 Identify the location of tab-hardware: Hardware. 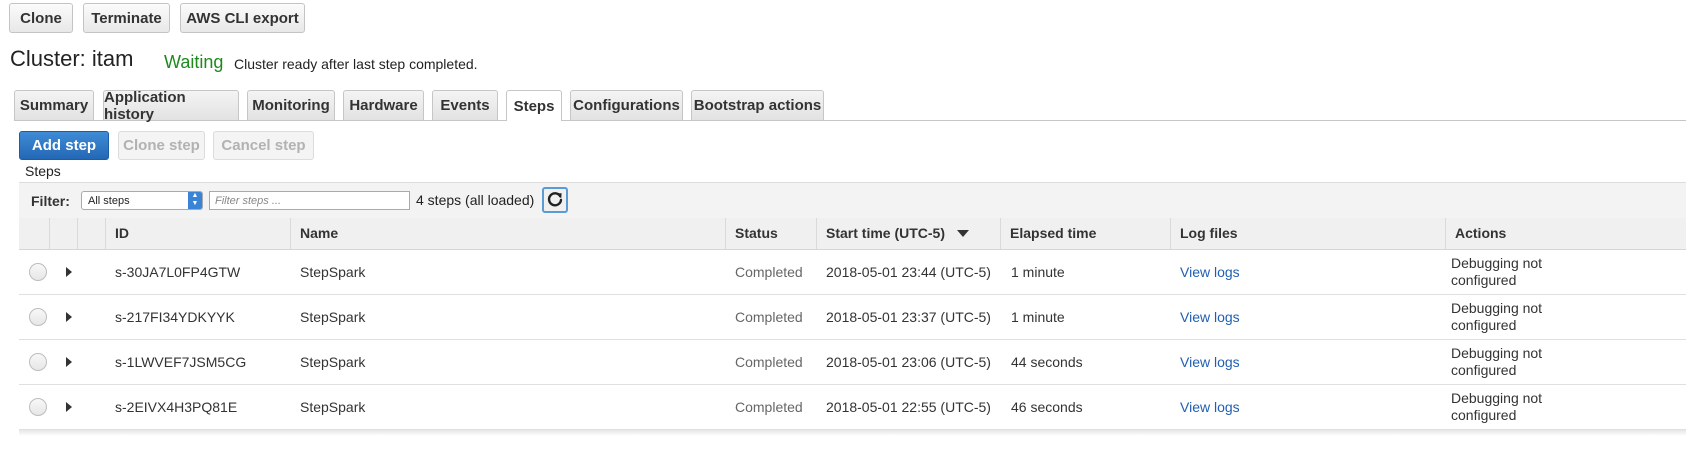
(383, 105).